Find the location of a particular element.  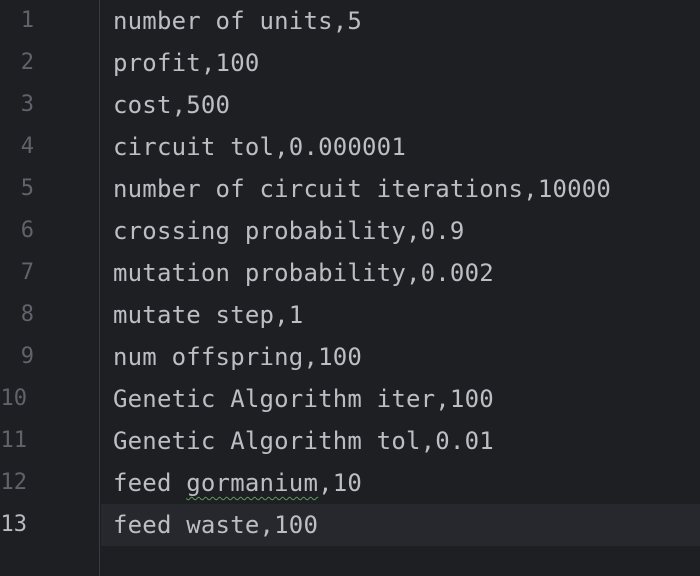

line-number: 1 is located at coordinates (27, 20).